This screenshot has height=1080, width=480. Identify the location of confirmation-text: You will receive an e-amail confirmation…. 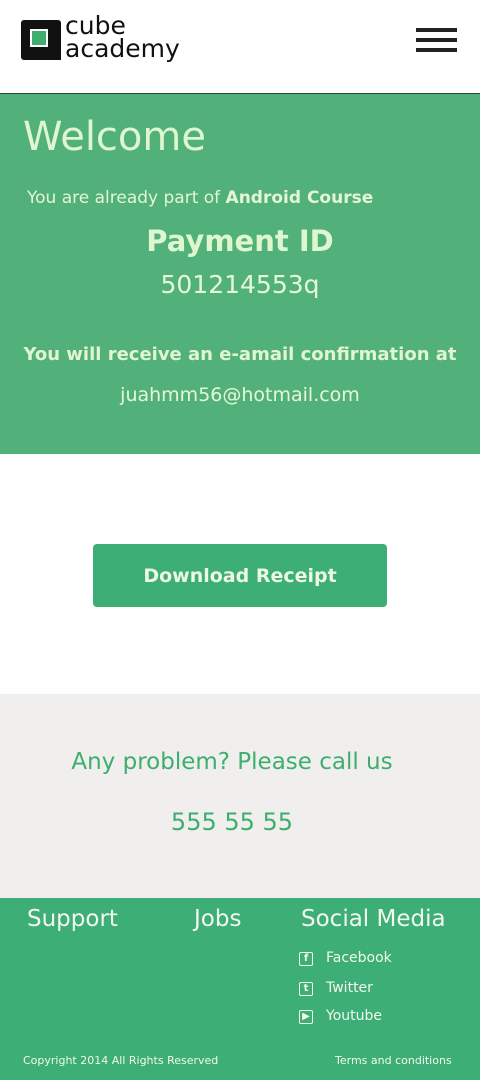
(240, 354).